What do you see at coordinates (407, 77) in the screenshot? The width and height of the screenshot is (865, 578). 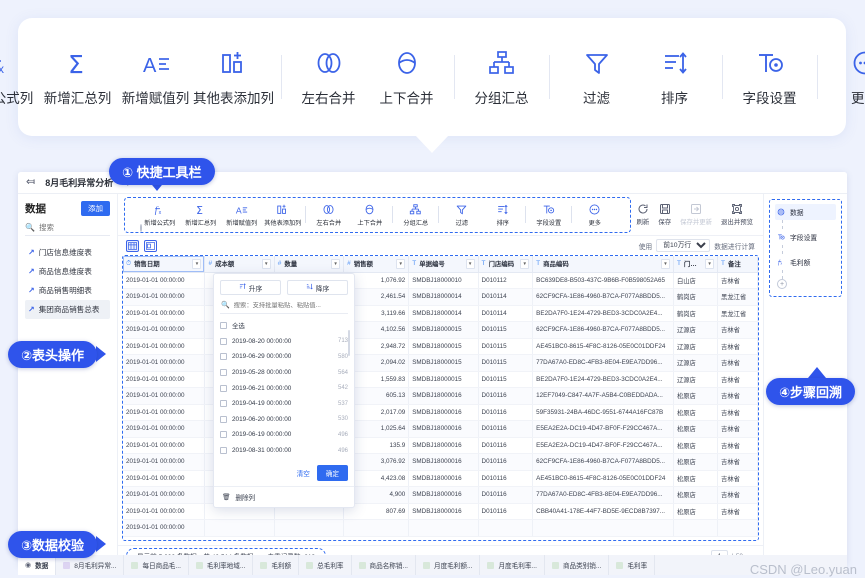 I see `hero-vertical-merge-button: 上下合并` at bounding box center [407, 77].